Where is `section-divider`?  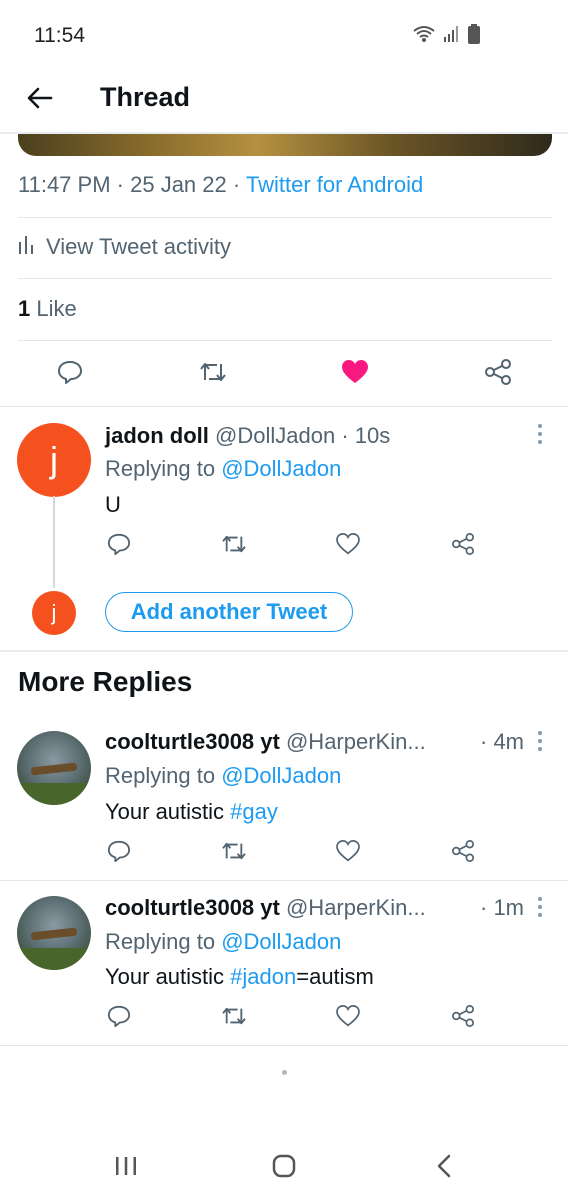
section-divider is located at coordinates (284, 651).